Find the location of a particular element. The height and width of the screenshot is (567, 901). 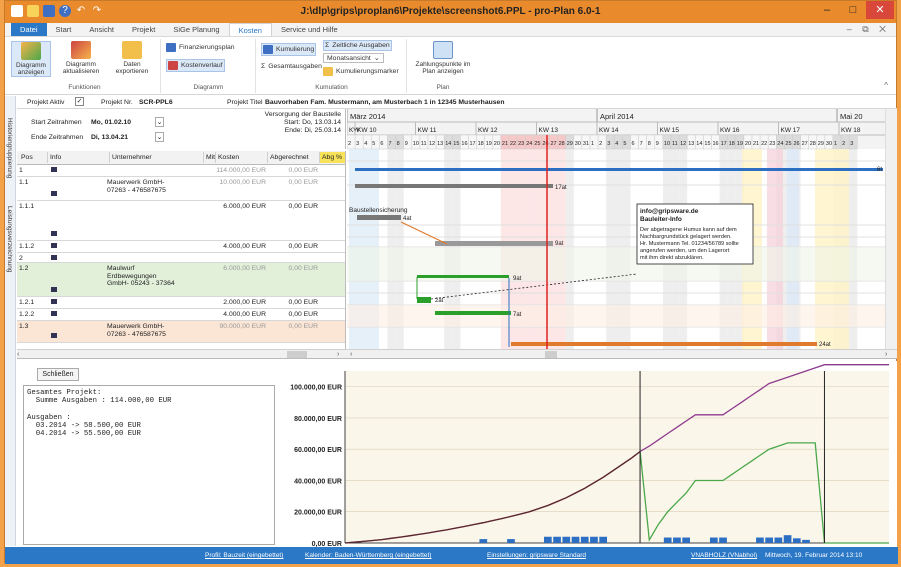

day-label: 6 is located at coordinates (633, 144).